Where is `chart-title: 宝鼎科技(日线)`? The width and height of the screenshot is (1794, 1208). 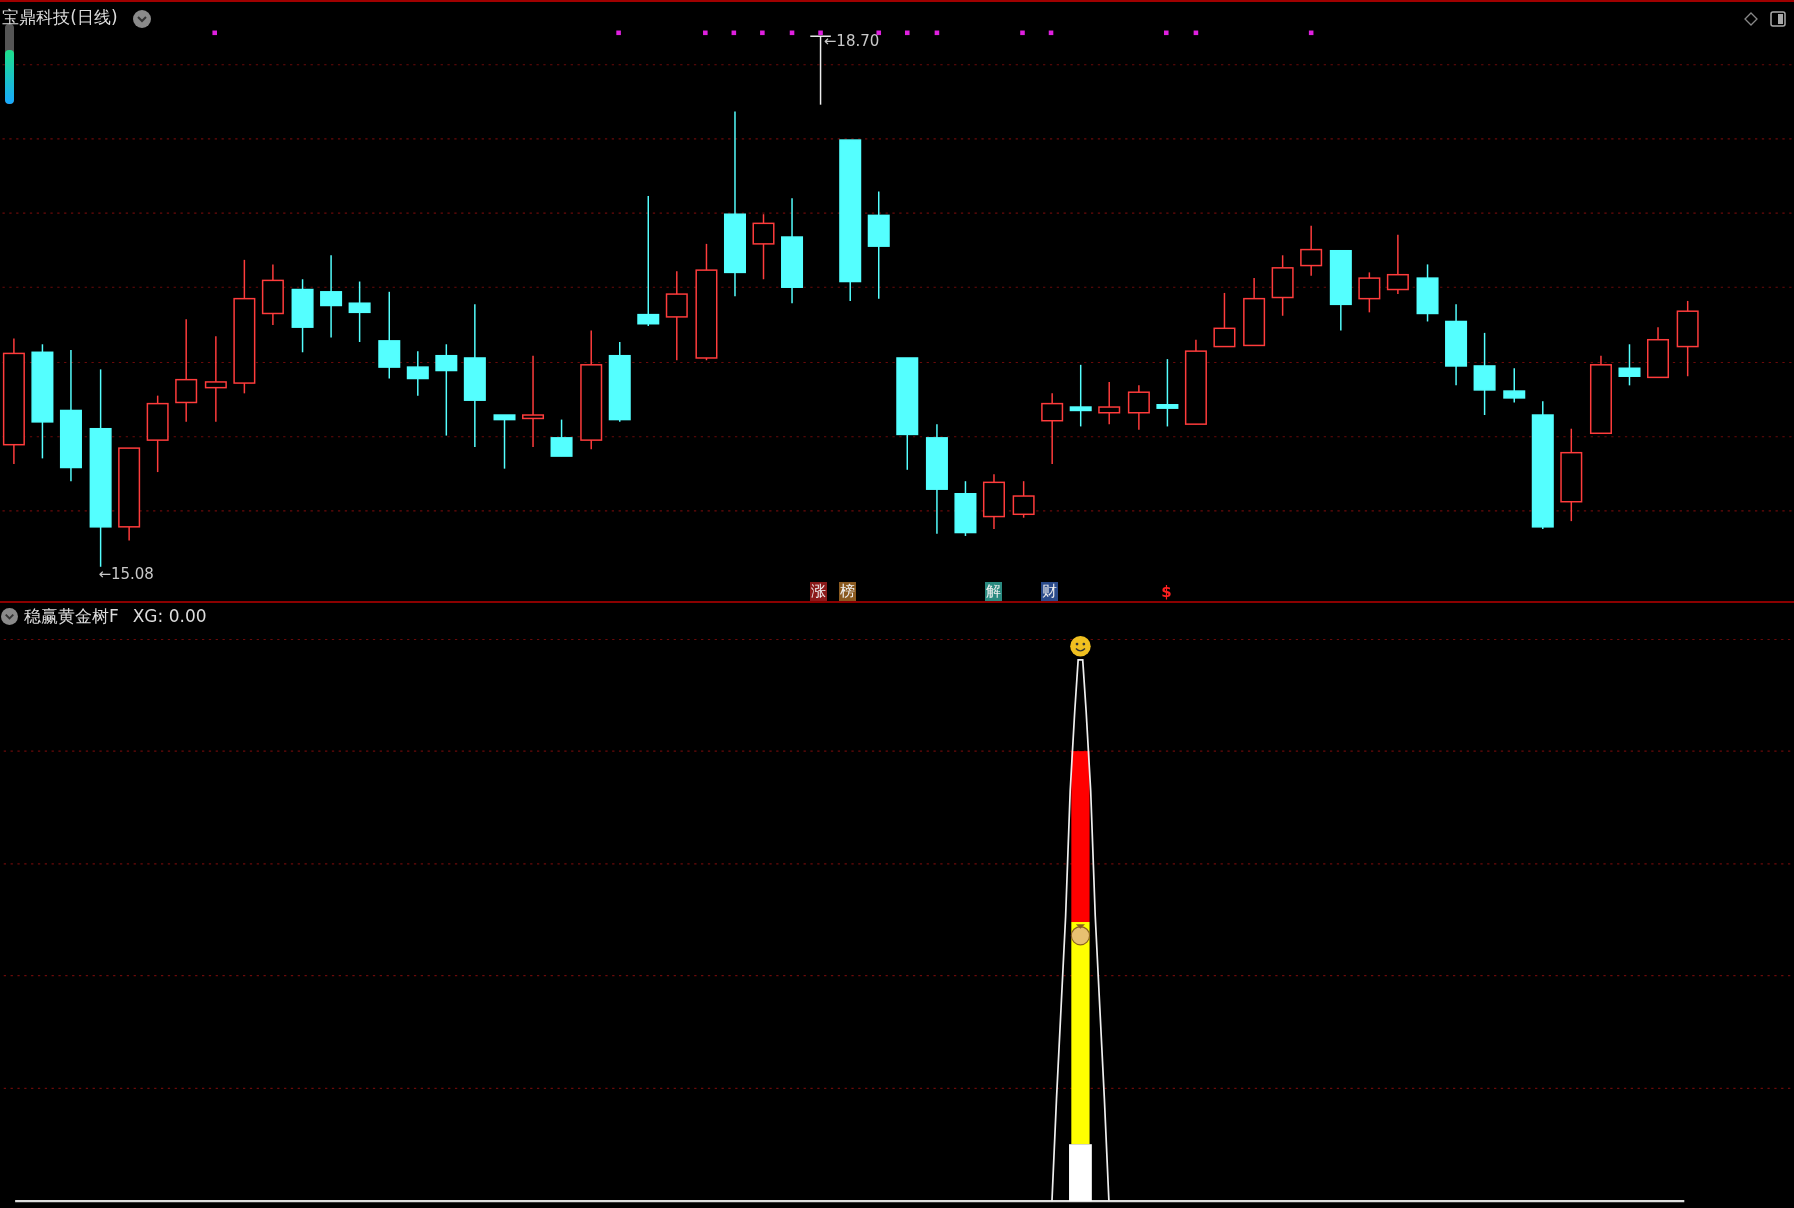
chart-title: 宝鼎科技(日线) is located at coordinates (60, 17).